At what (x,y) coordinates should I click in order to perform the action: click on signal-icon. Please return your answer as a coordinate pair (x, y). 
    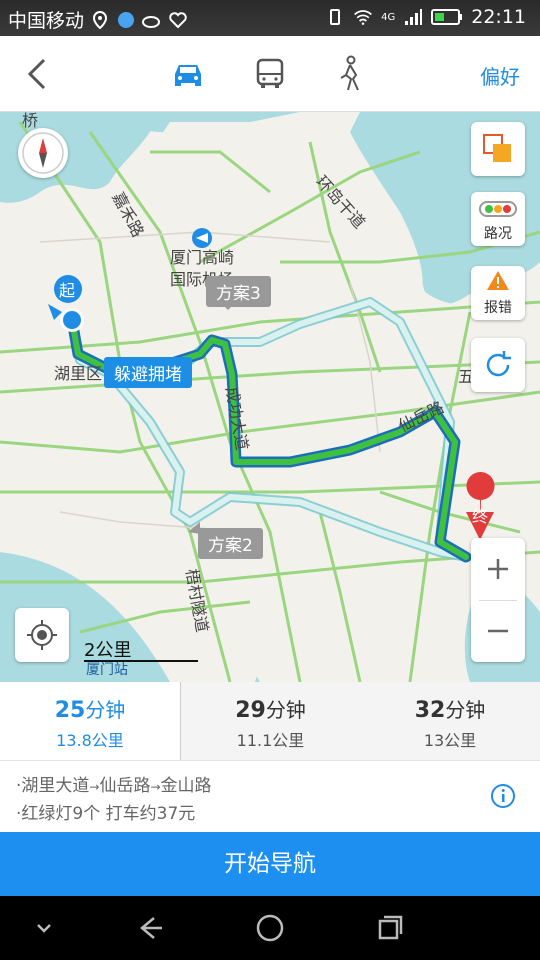
    Looking at the image, I should click on (414, 17).